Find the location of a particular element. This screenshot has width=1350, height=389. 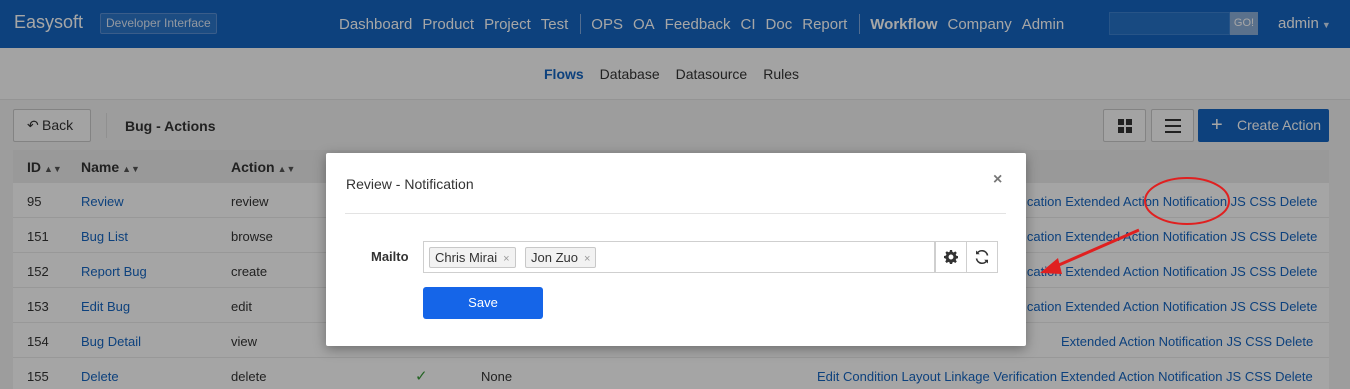

refresh-button is located at coordinates (982, 257).